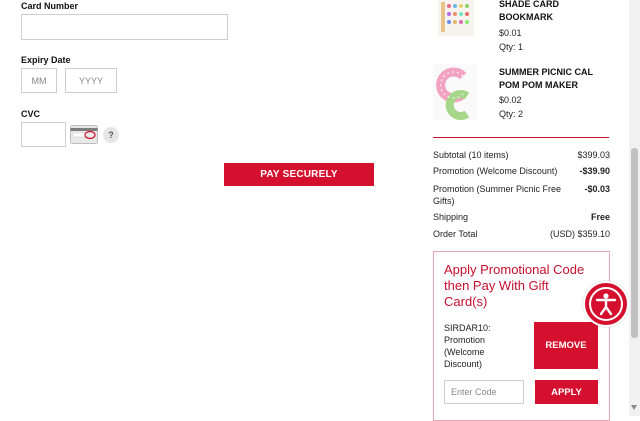  I want to click on shipping-label: Shipping, so click(451, 217).